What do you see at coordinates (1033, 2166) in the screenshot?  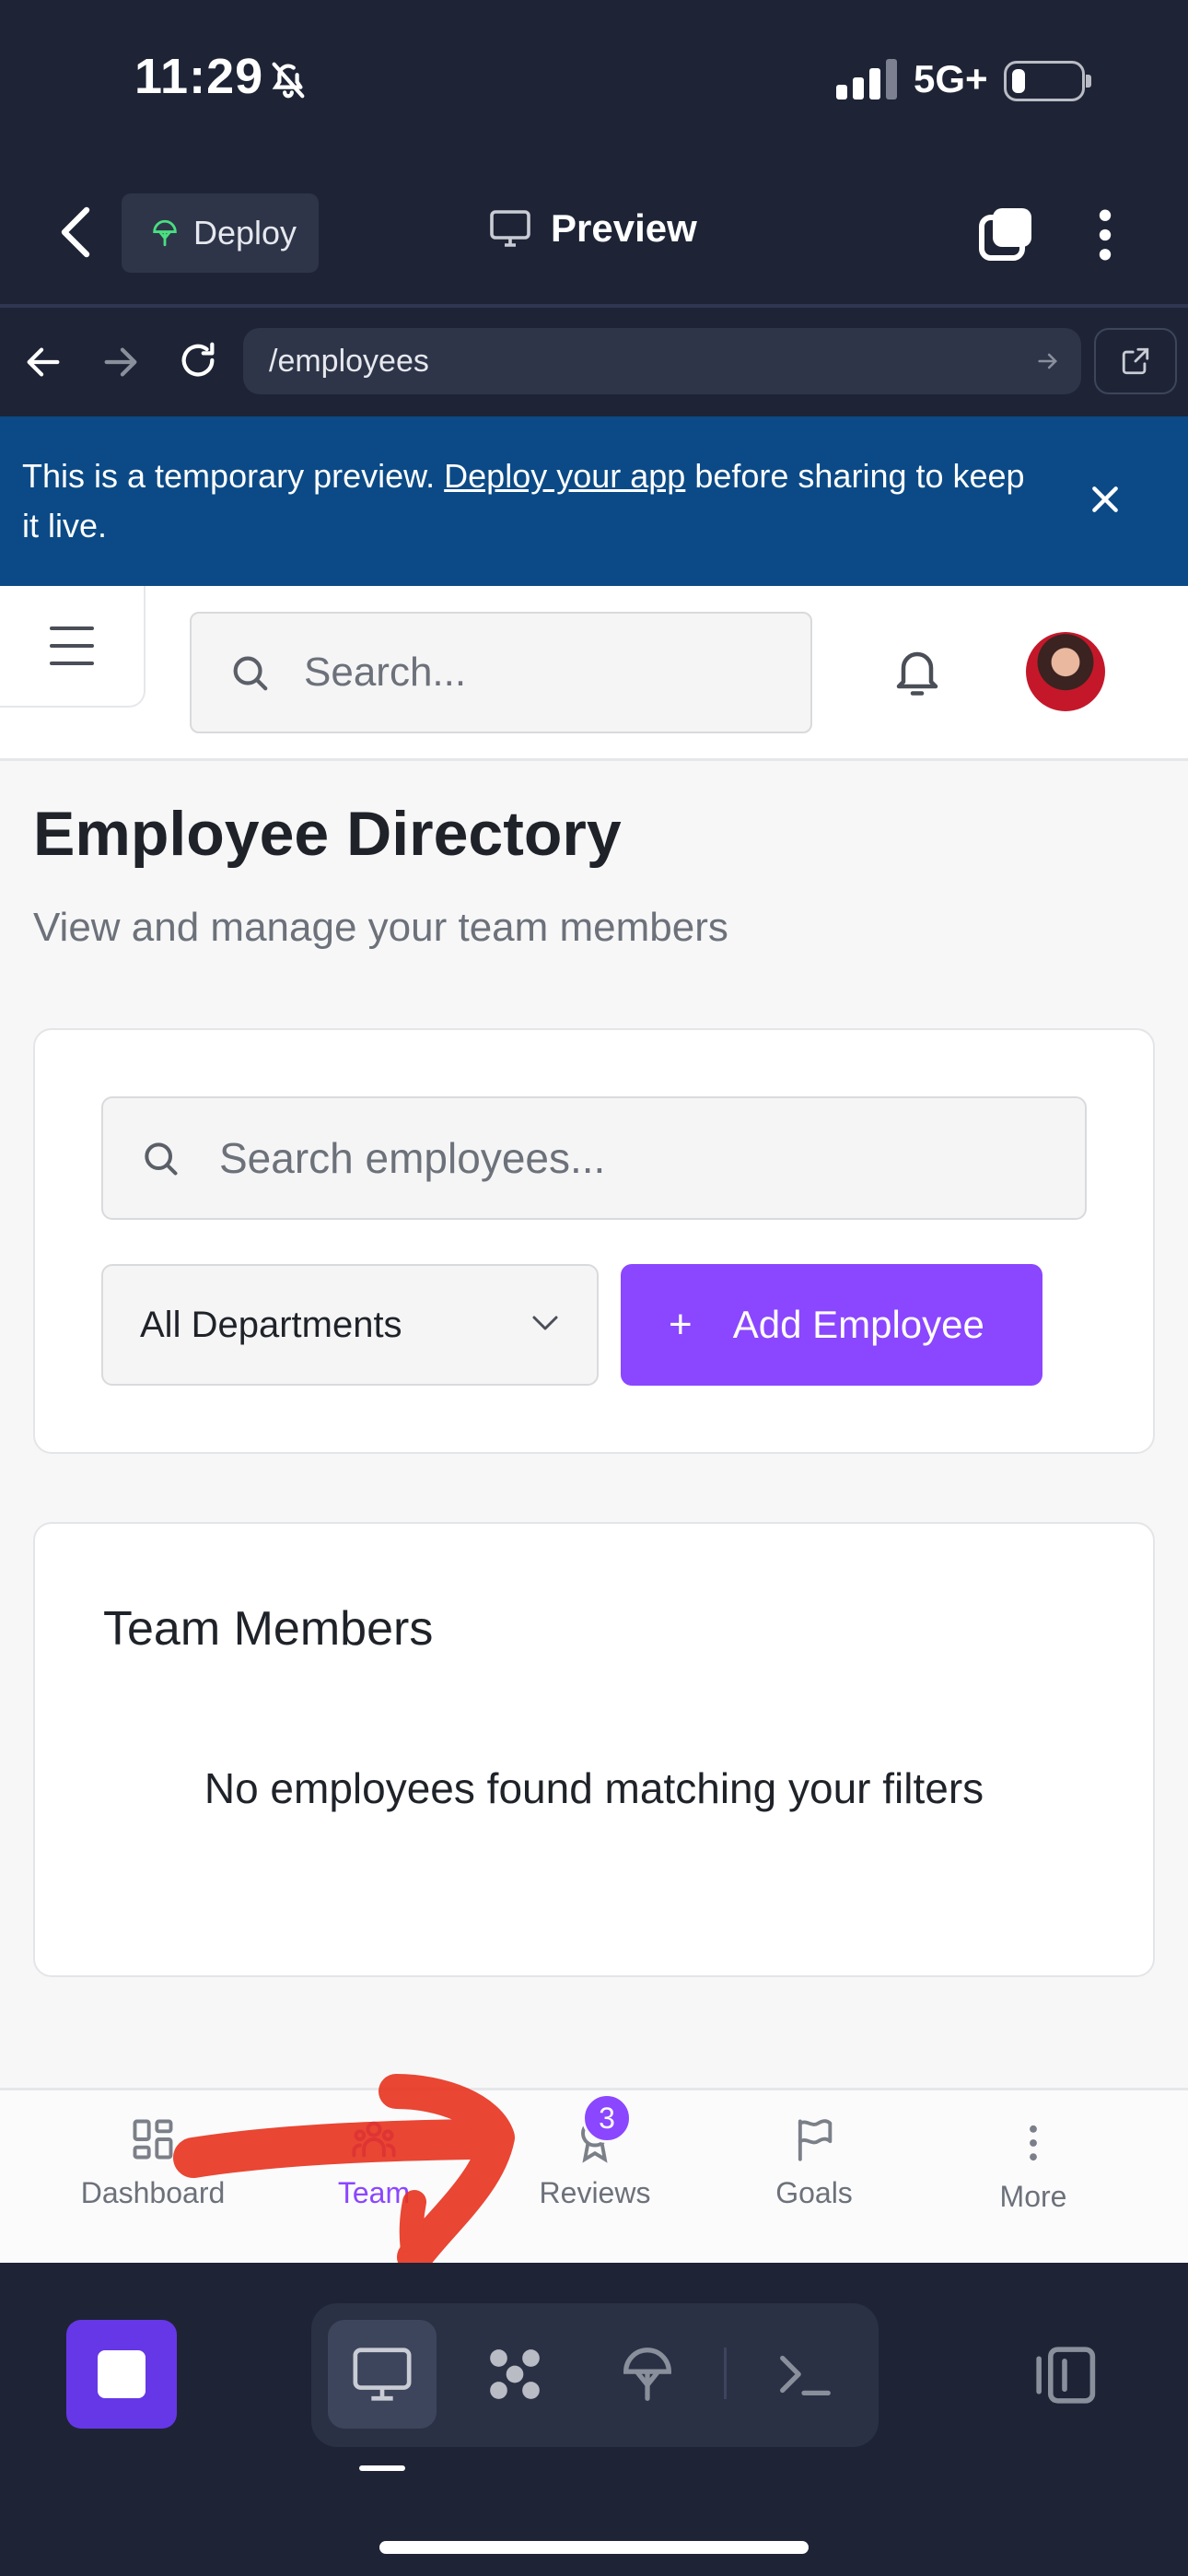 I see `nav-item-more: More` at bounding box center [1033, 2166].